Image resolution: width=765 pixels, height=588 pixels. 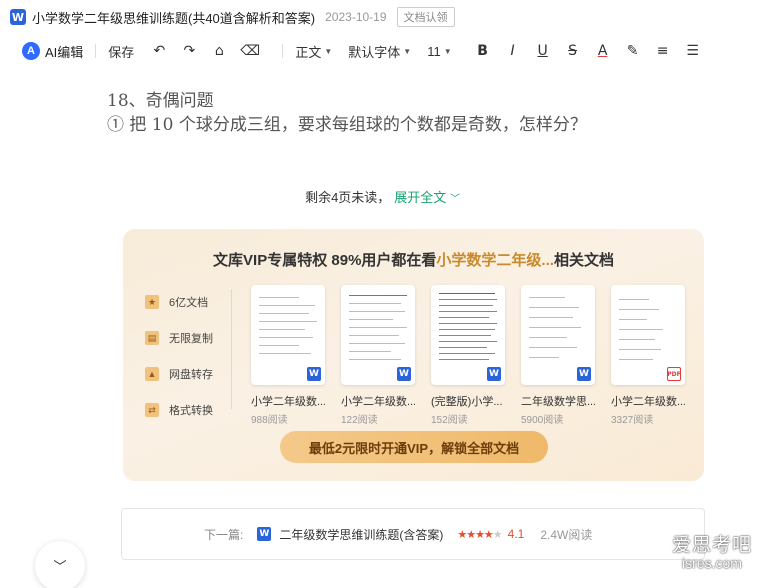 I want to click on list-icon: ☰, so click(x=693, y=51).